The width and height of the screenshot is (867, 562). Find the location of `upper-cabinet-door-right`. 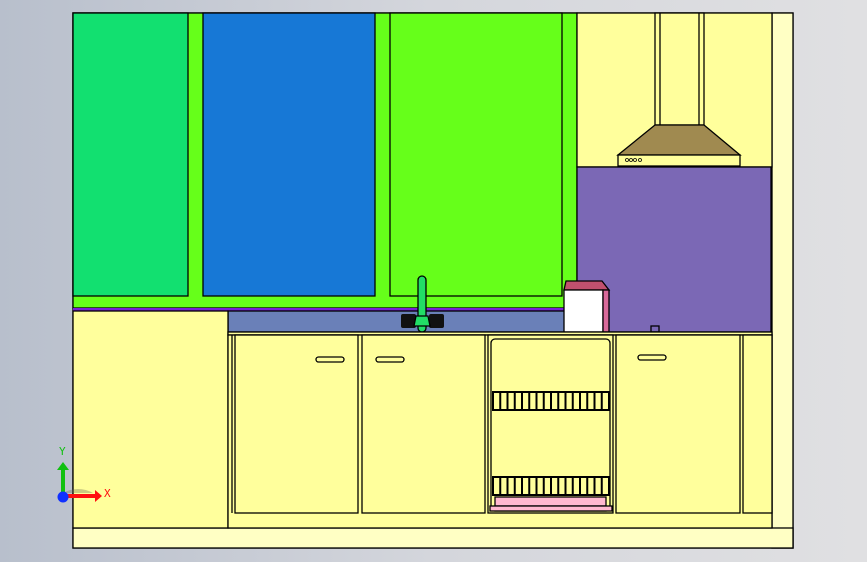

upper-cabinet-door-right is located at coordinates (476, 154).